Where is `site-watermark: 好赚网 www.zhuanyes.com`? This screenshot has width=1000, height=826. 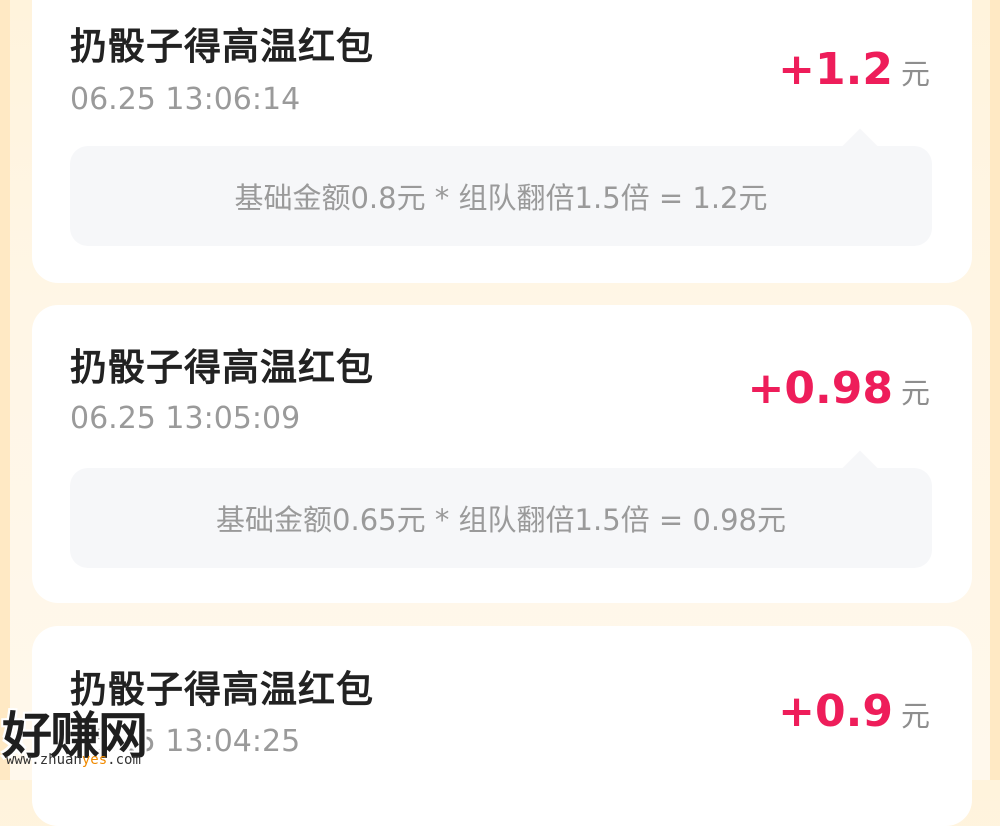
site-watermark: 好赚网 www.zhuanyes.com is located at coordinates (102, 738).